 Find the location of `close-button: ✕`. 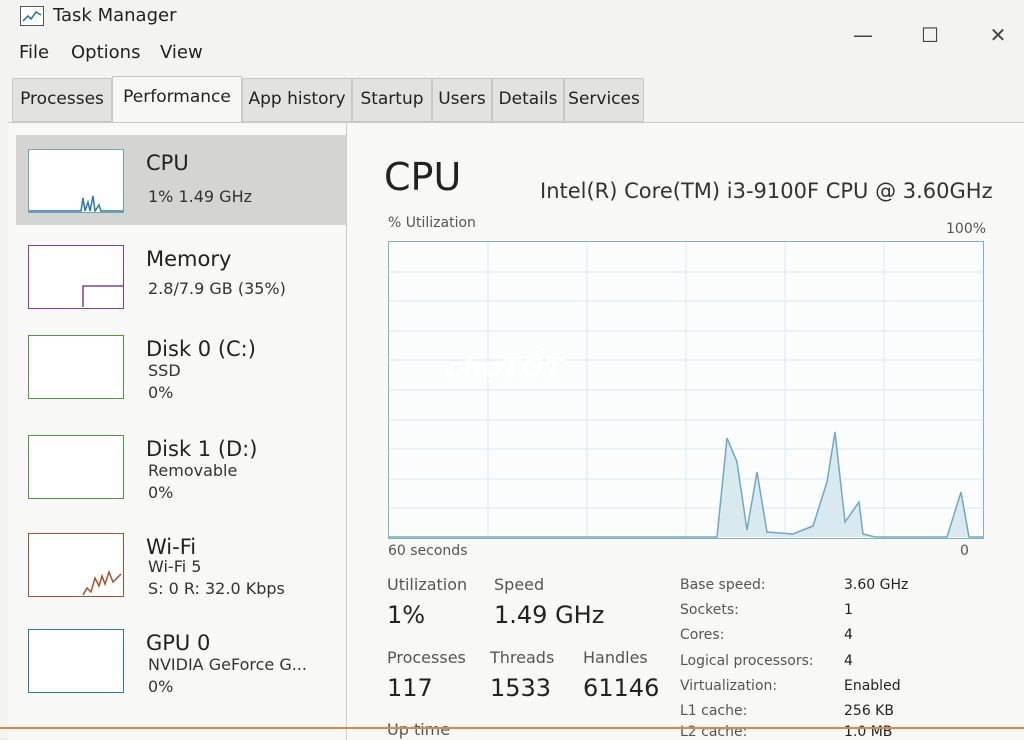

close-button: ✕ is located at coordinates (998, 35).